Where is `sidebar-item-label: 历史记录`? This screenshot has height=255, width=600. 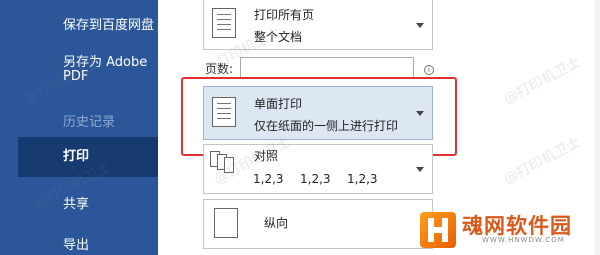 sidebar-item-label: 历史记录 is located at coordinates (89, 122).